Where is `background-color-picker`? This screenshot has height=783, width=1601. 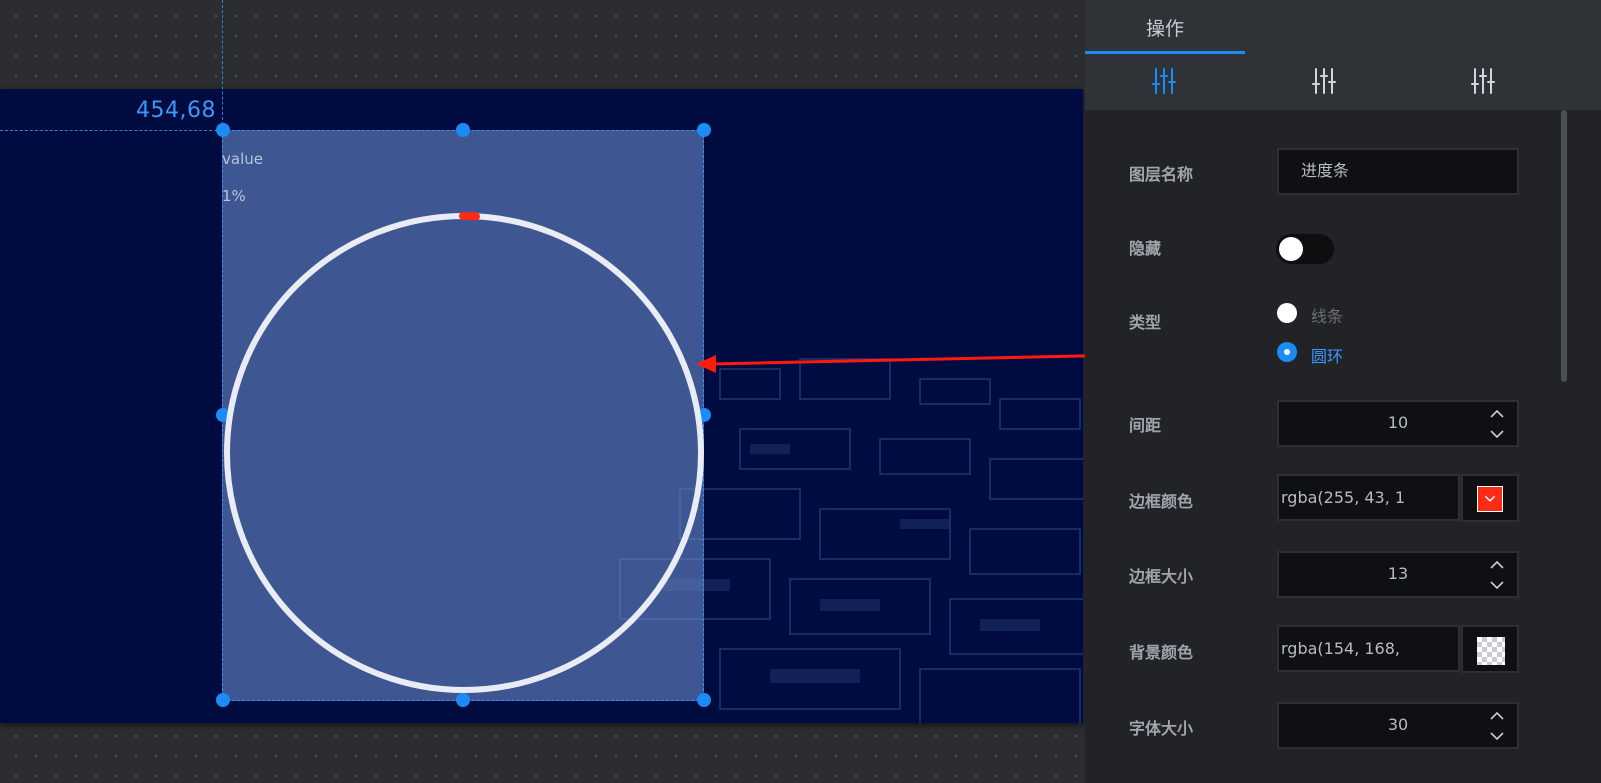 background-color-picker is located at coordinates (1490, 649).